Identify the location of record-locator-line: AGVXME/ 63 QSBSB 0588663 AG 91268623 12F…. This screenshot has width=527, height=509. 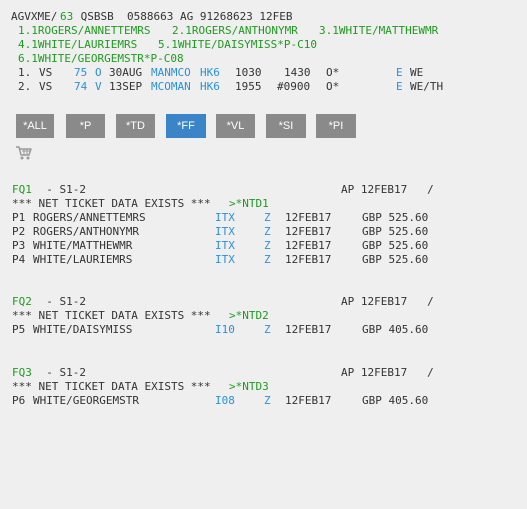
(152, 17).